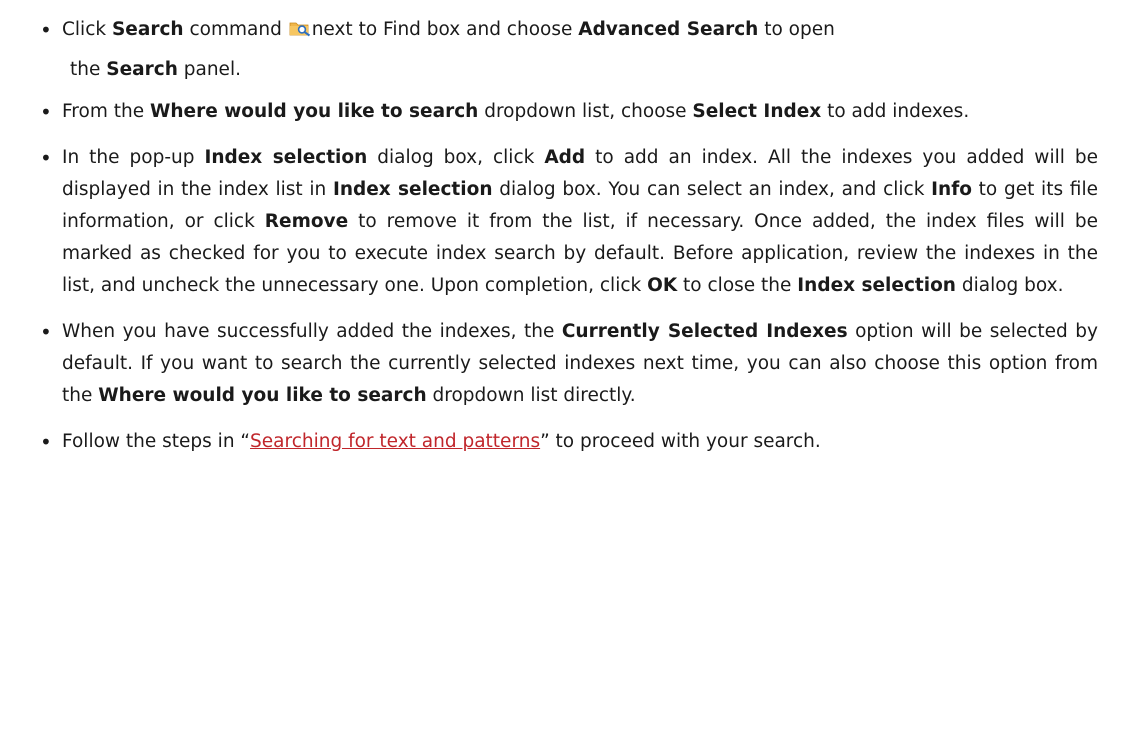  Describe the element at coordinates (88, 69) in the screenshot. I see `step-text: the` at that location.